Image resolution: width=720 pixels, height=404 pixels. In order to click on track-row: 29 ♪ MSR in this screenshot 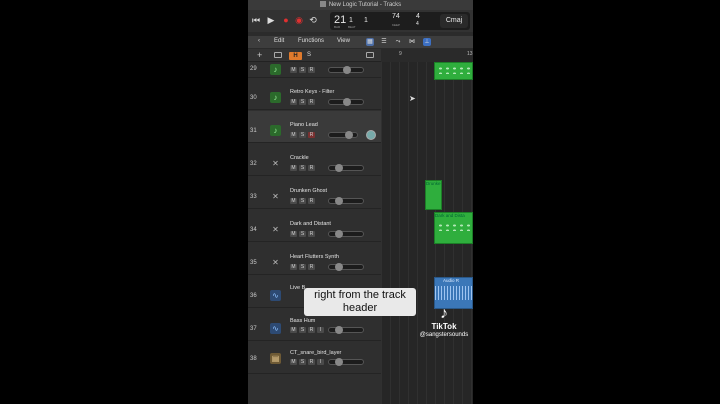, I will do `click(314, 62)`.